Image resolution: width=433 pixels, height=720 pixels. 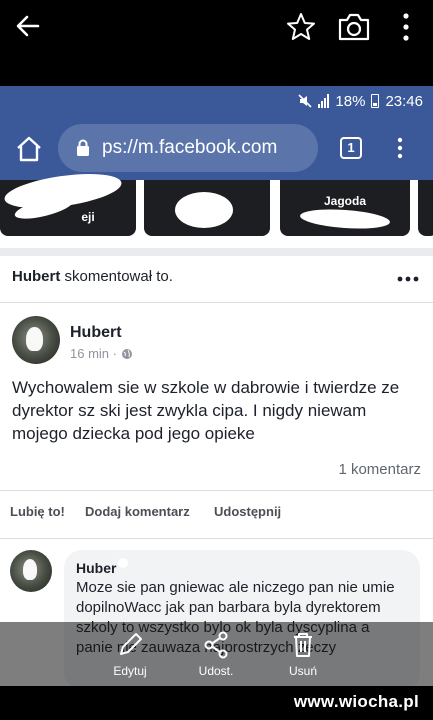 I want to click on lock-icon, so click(x=83, y=147).